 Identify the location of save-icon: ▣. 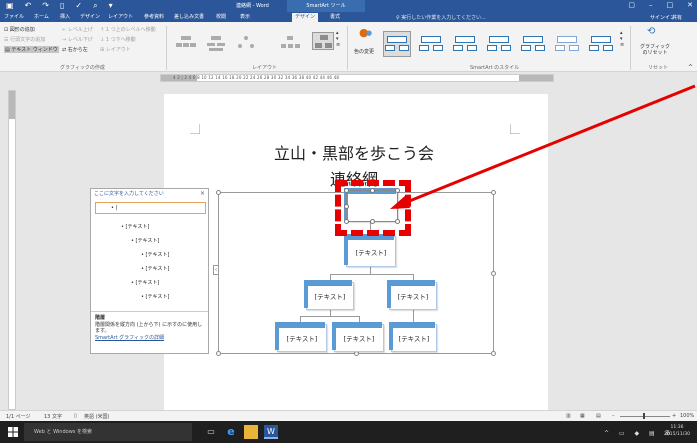
(10, 6).